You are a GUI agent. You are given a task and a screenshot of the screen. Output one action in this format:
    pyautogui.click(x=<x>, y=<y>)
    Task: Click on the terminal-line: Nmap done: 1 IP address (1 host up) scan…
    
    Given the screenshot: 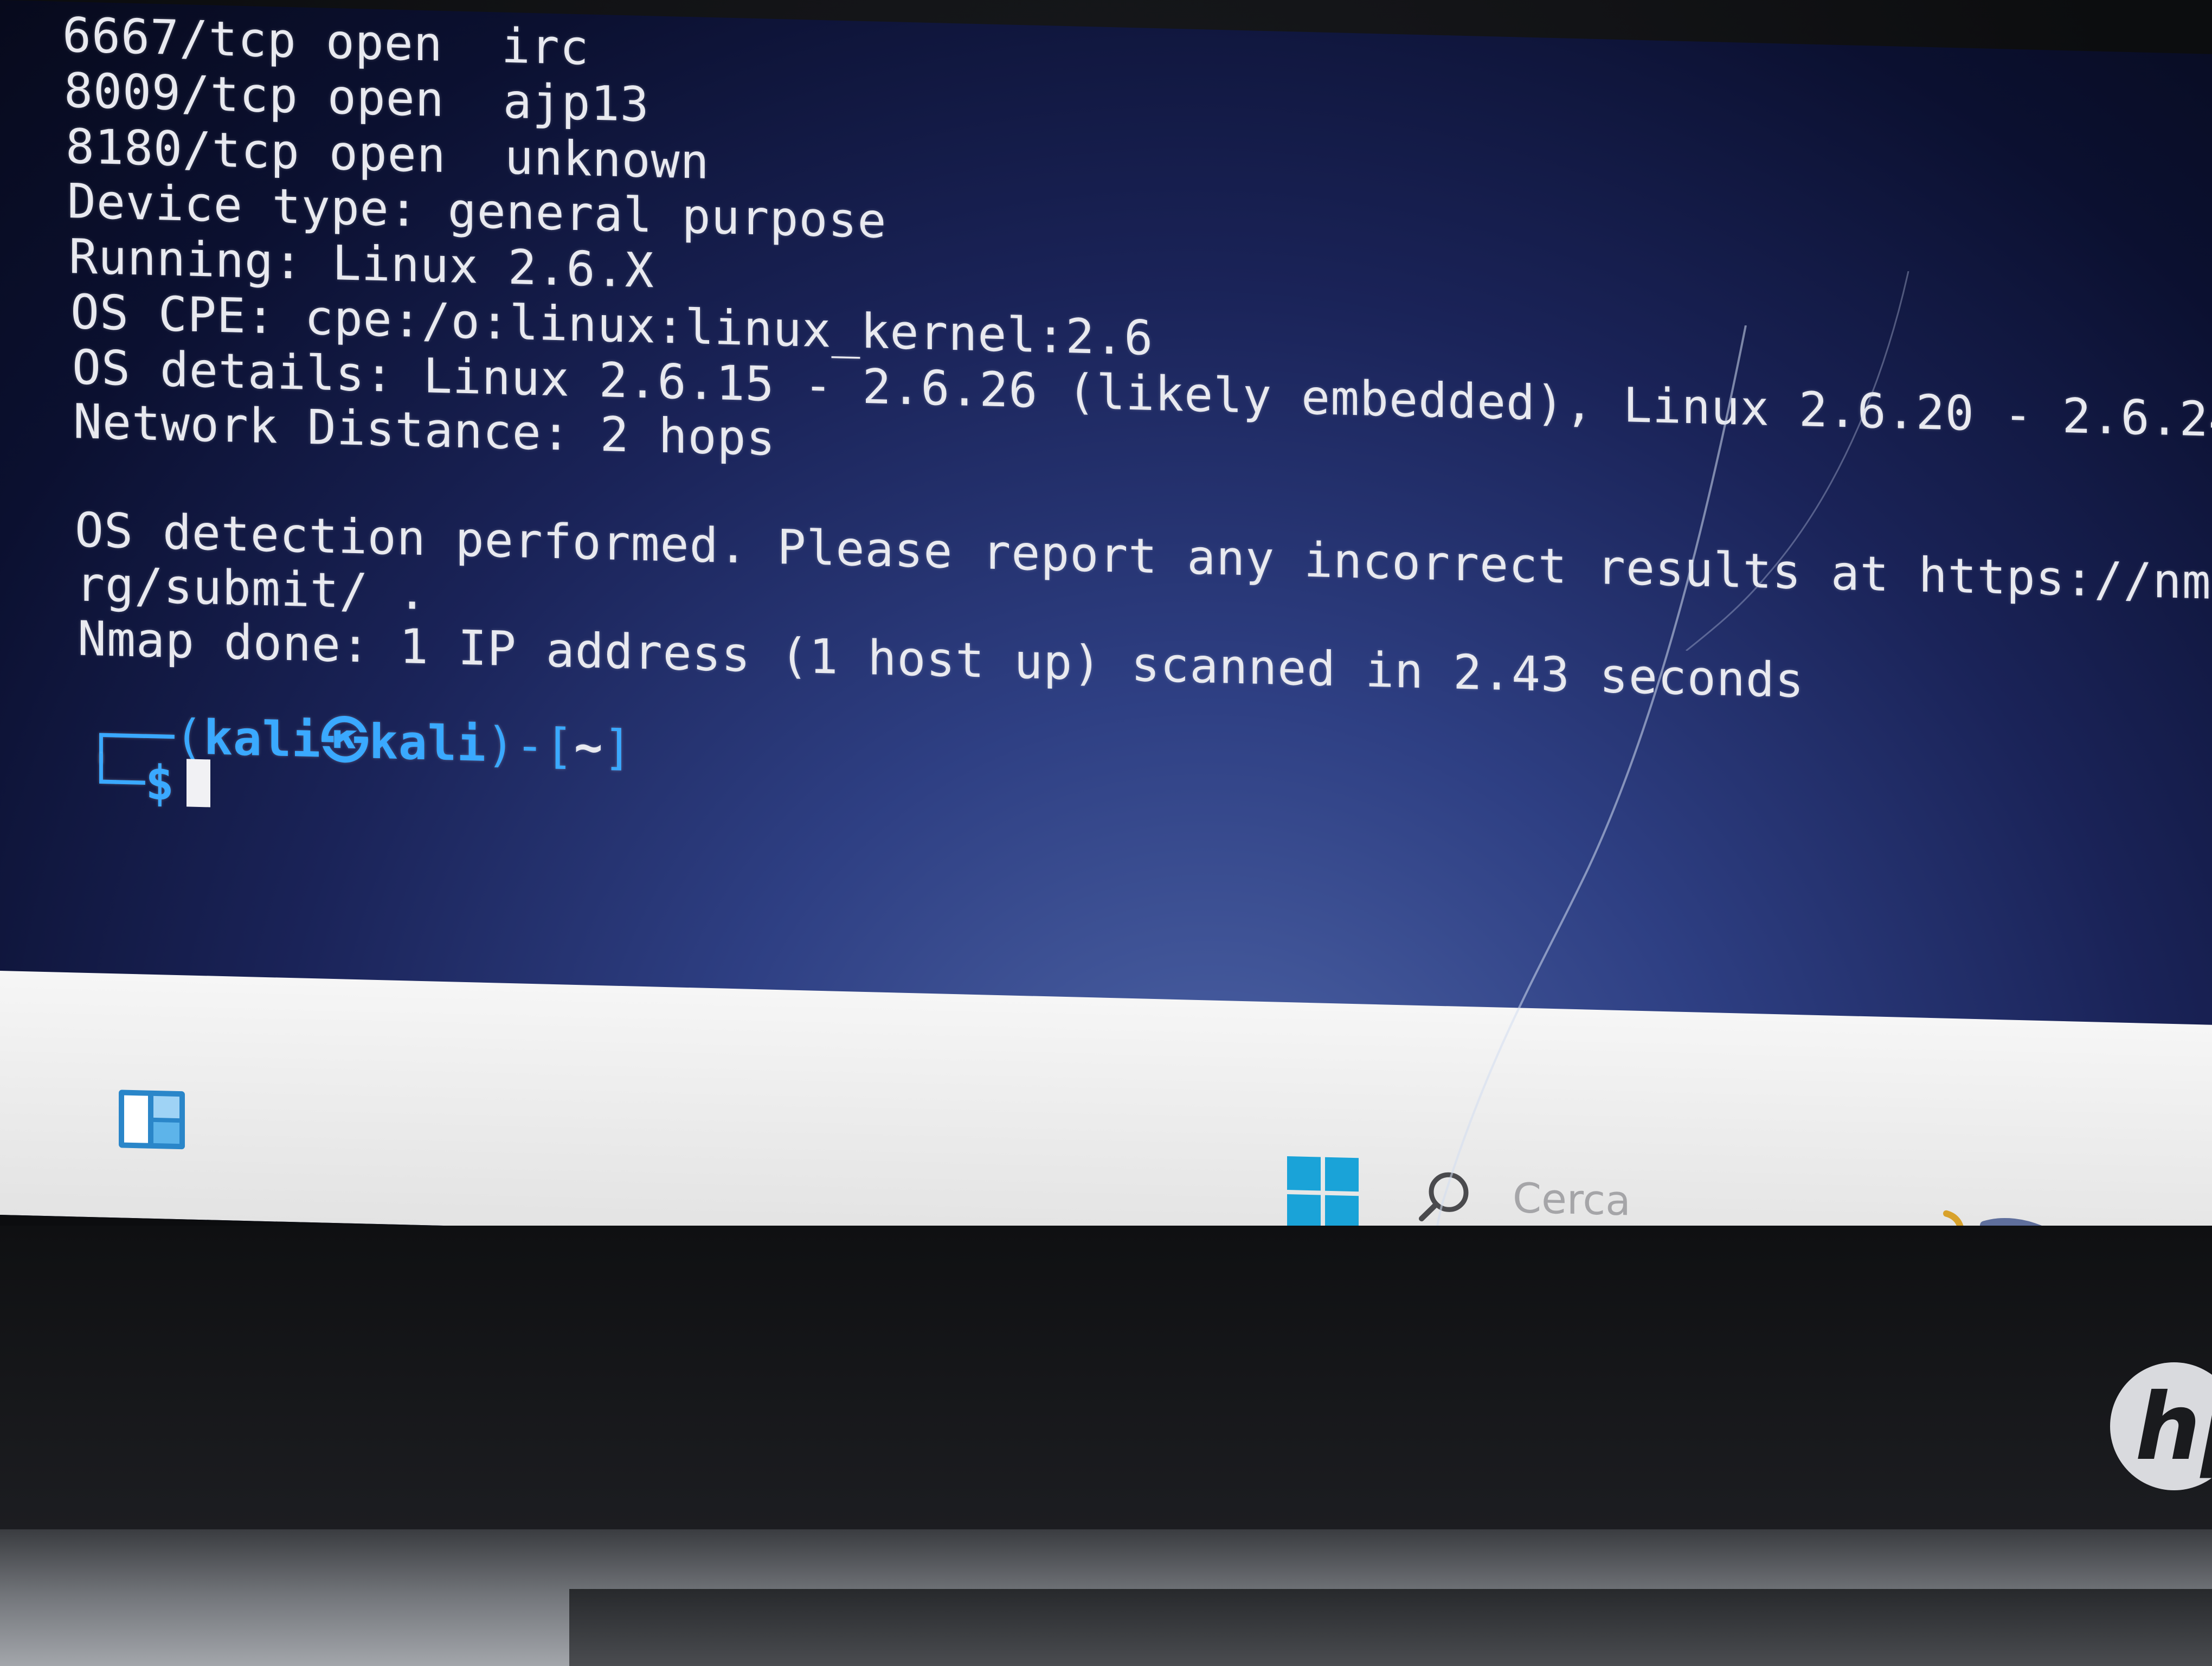 What is the action you would take?
    pyautogui.click(x=941, y=659)
    